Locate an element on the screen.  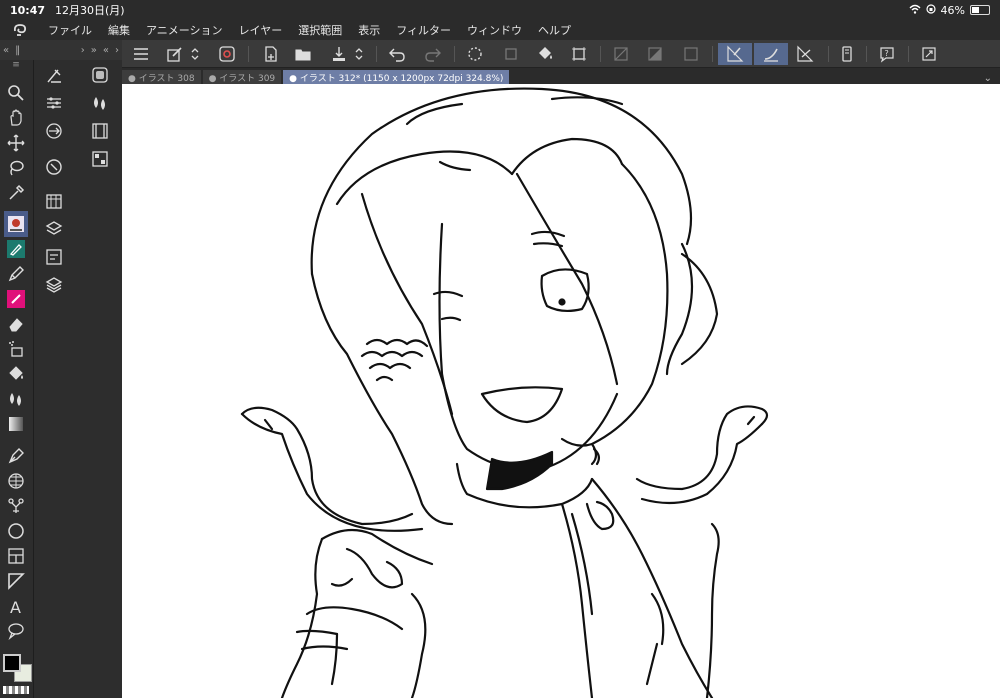
lasso-icon is located at coordinates (16, 168).